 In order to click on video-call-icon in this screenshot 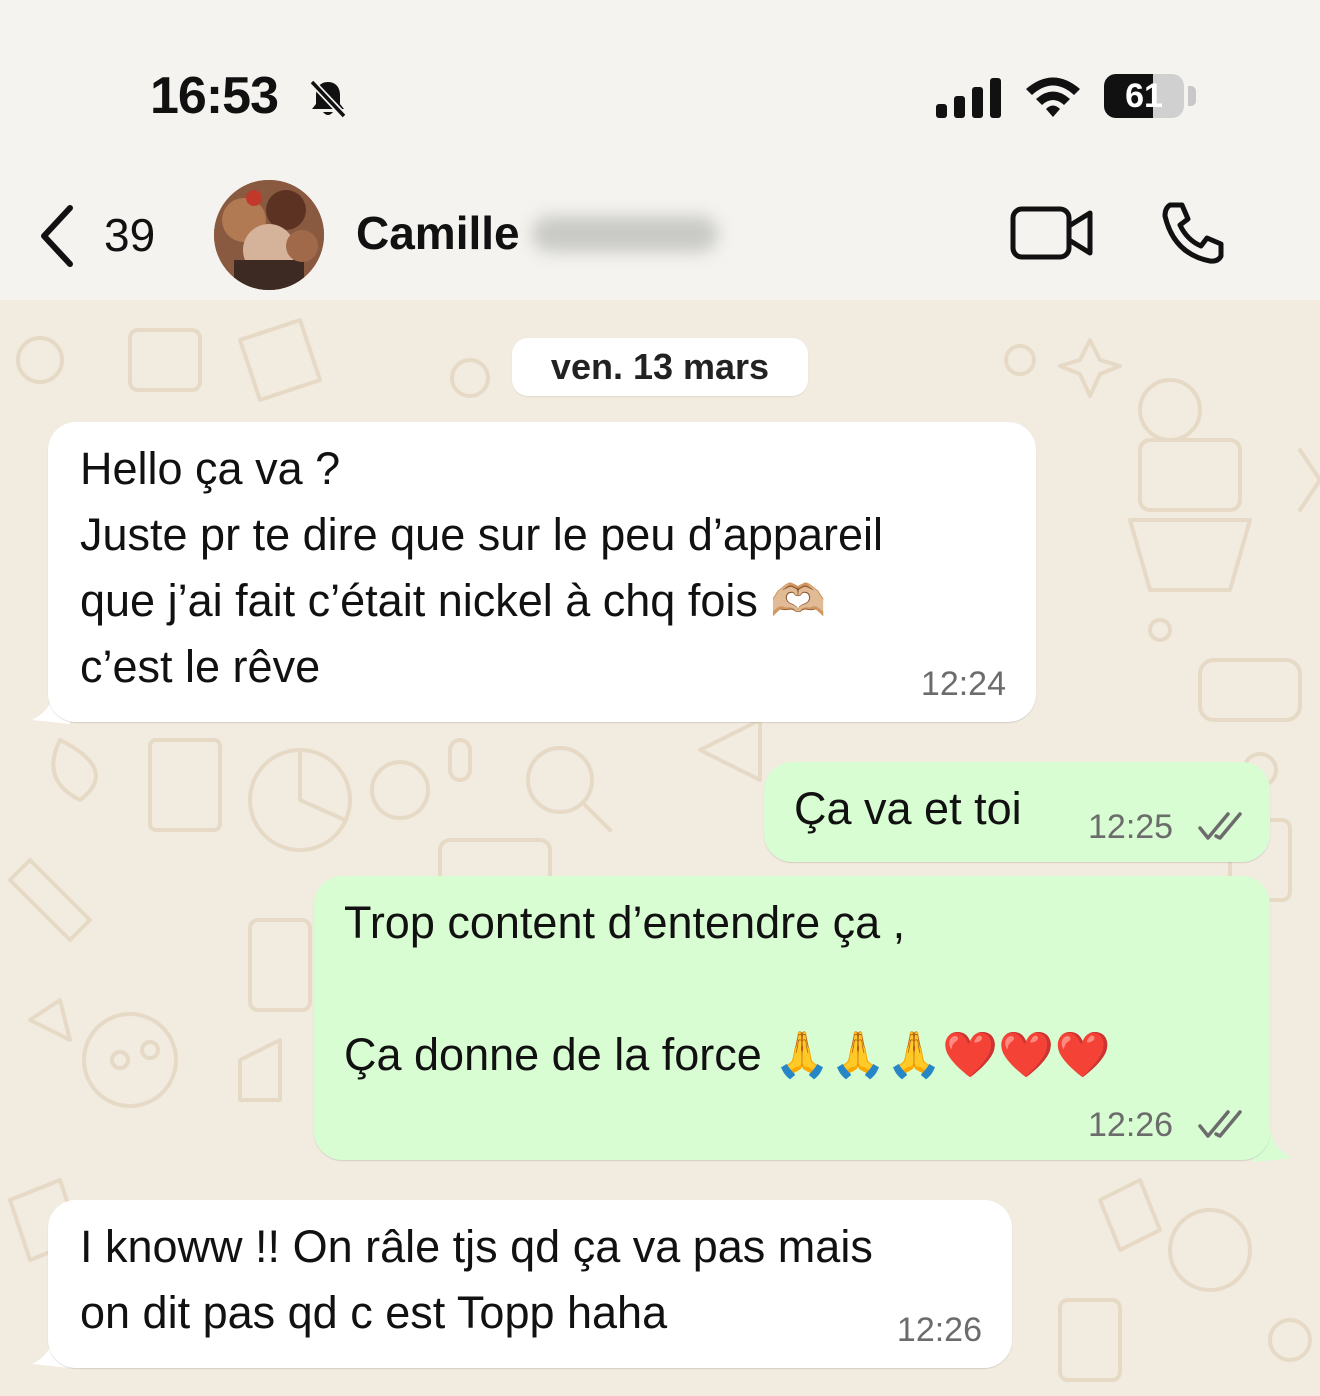, I will do `click(1052, 235)`.